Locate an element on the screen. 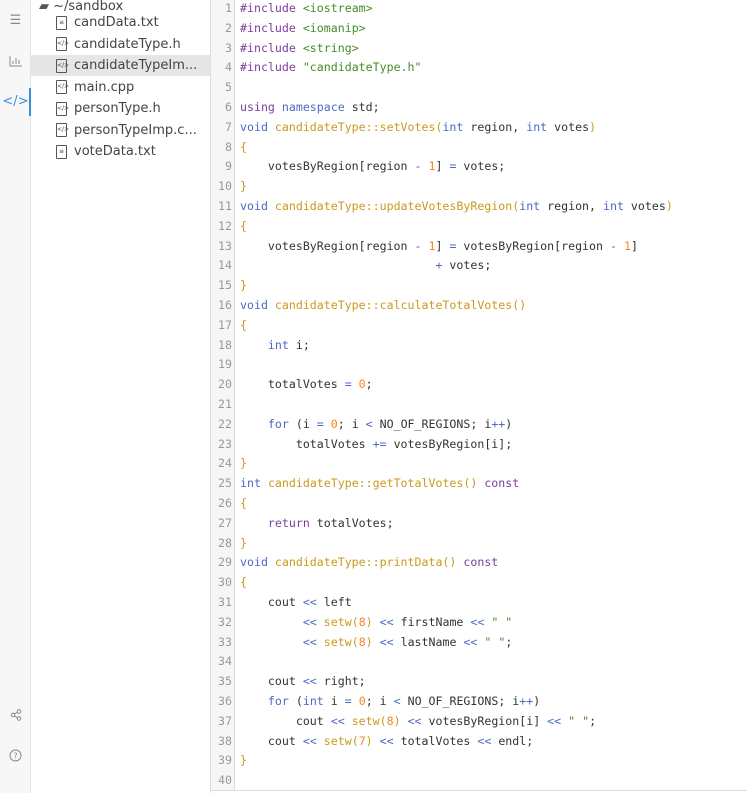 This screenshot has height=793, width=747. code-token: = is located at coordinates (320, 423).